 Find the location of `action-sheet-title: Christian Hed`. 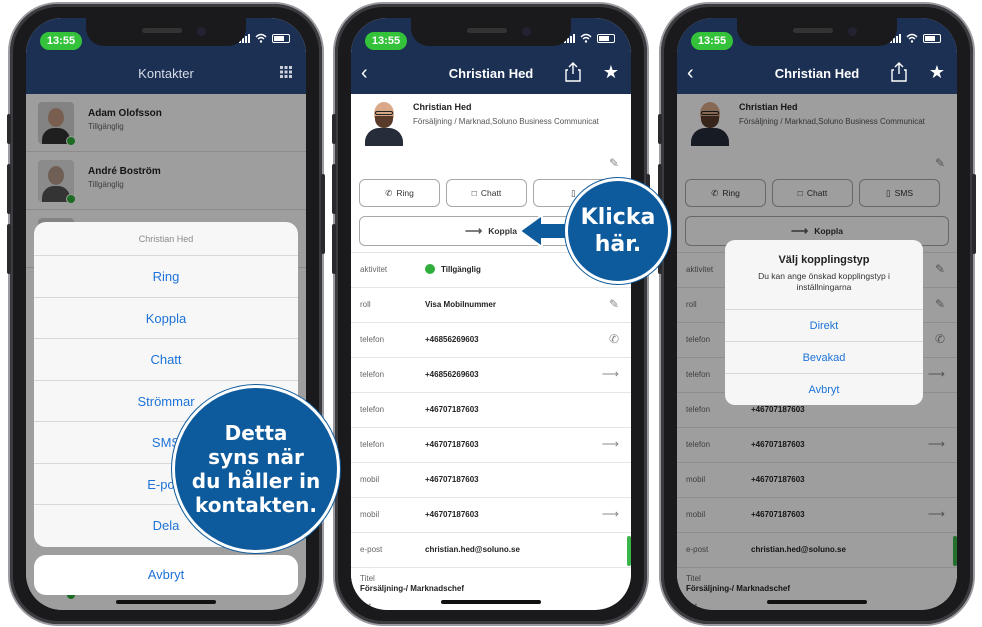

action-sheet-title: Christian Hed is located at coordinates (166, 239).